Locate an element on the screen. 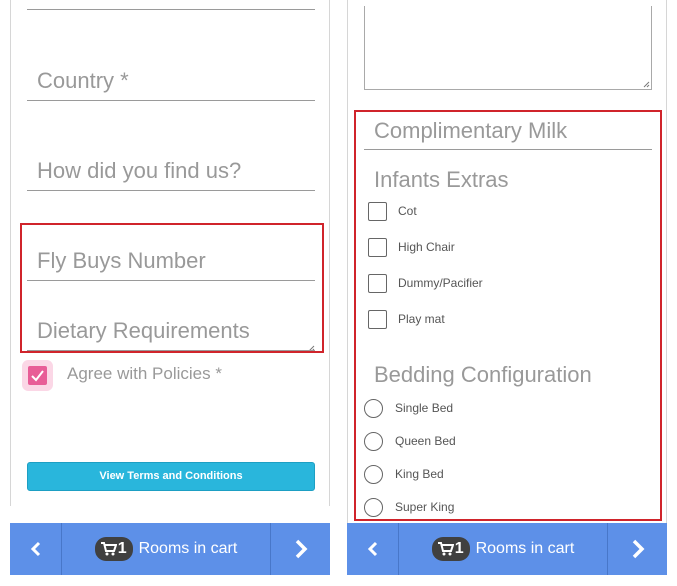 This screenshot has width=677, height=586. checkbox-dummy-pacifier: Dummy/Pacifier is located at coordinates (425, 283).